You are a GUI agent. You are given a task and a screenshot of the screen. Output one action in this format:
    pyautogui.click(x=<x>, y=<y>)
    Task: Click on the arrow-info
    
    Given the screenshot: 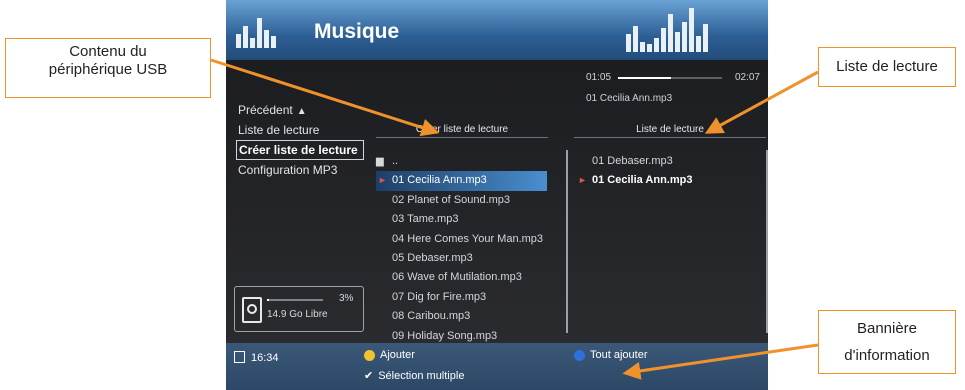 What is the action you would take?
    pyautogui.click(x=720, y=361)
    